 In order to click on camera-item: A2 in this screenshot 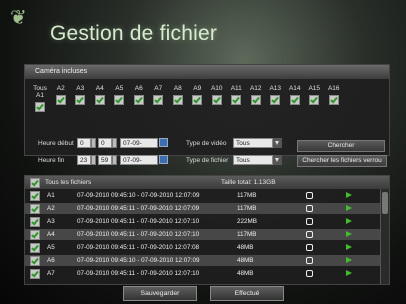, I will do `click(61, 98)`.